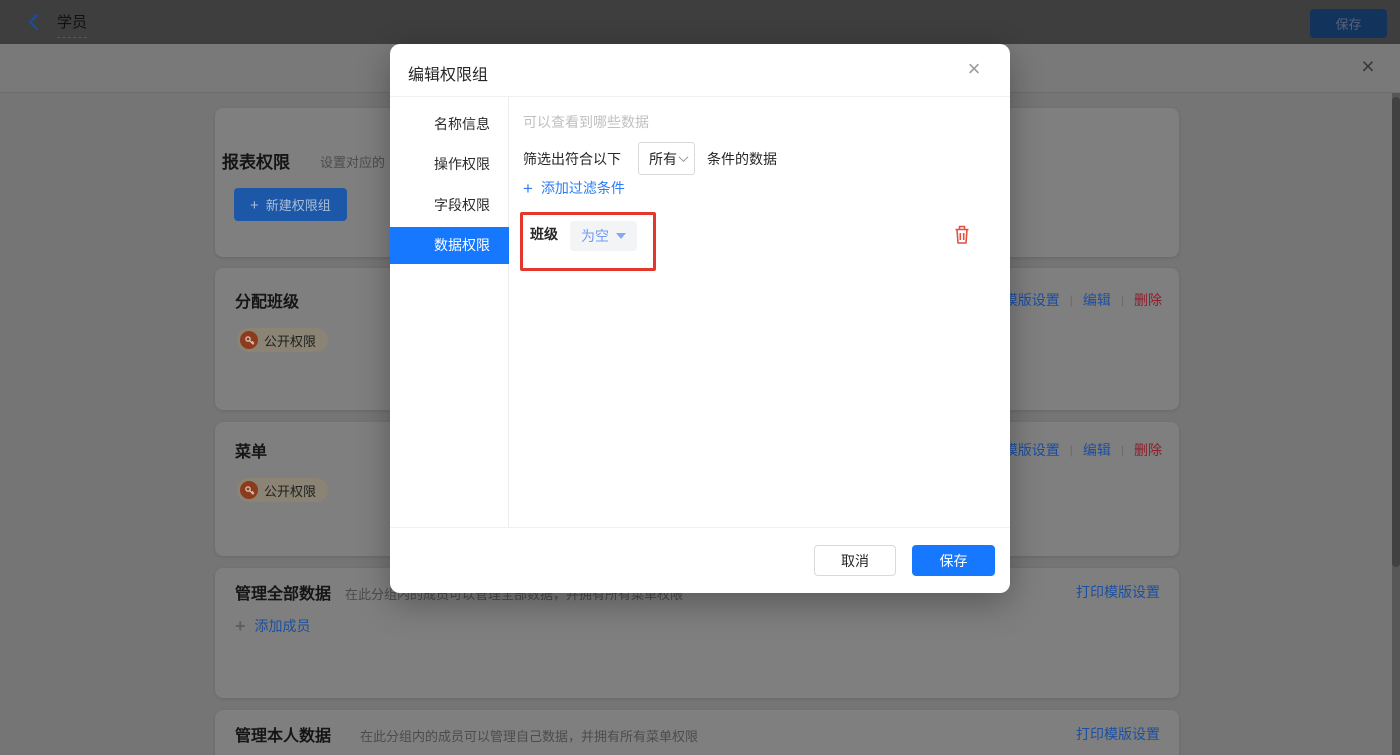 Image resolution: width=1400 pixels, height=755 pixels. Describe the element at coordinates (963, 235) in the screenshot. I see `delete-condition-trash-icon` at that location.